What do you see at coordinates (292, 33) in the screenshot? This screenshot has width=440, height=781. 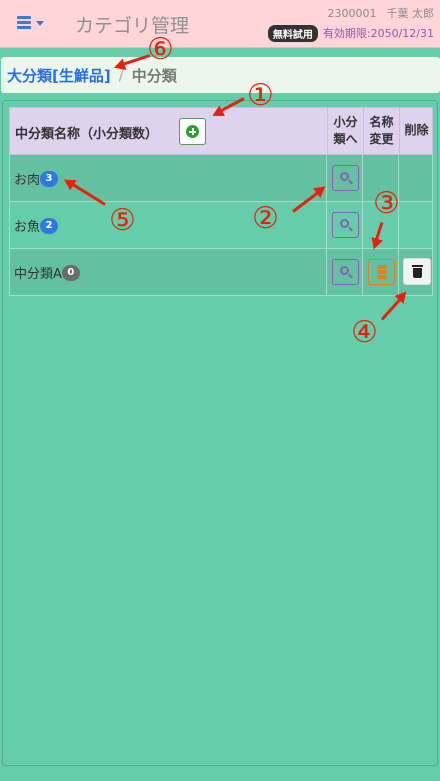 I see `plan-badge: 無料試用` at bounding box center [292, 33].